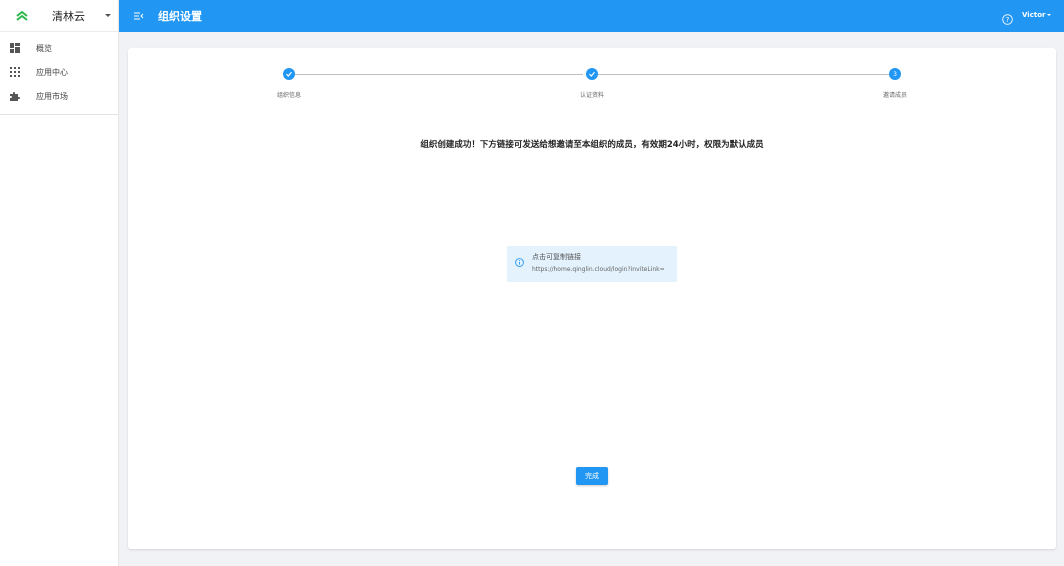 The image size is (1064, 566). Describe the element at coordinates (556, 257) in the screenshot. I see `copy-link-hint: 点击可复制链接` at that location.